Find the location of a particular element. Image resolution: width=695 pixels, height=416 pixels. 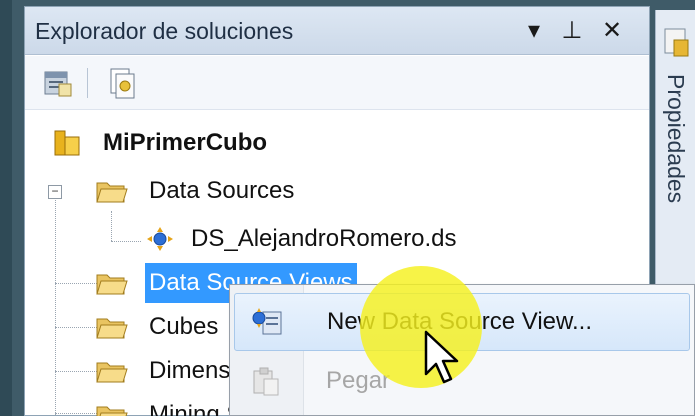

panel-title: Explorador de soluciones is located at coordinates (164, 31).